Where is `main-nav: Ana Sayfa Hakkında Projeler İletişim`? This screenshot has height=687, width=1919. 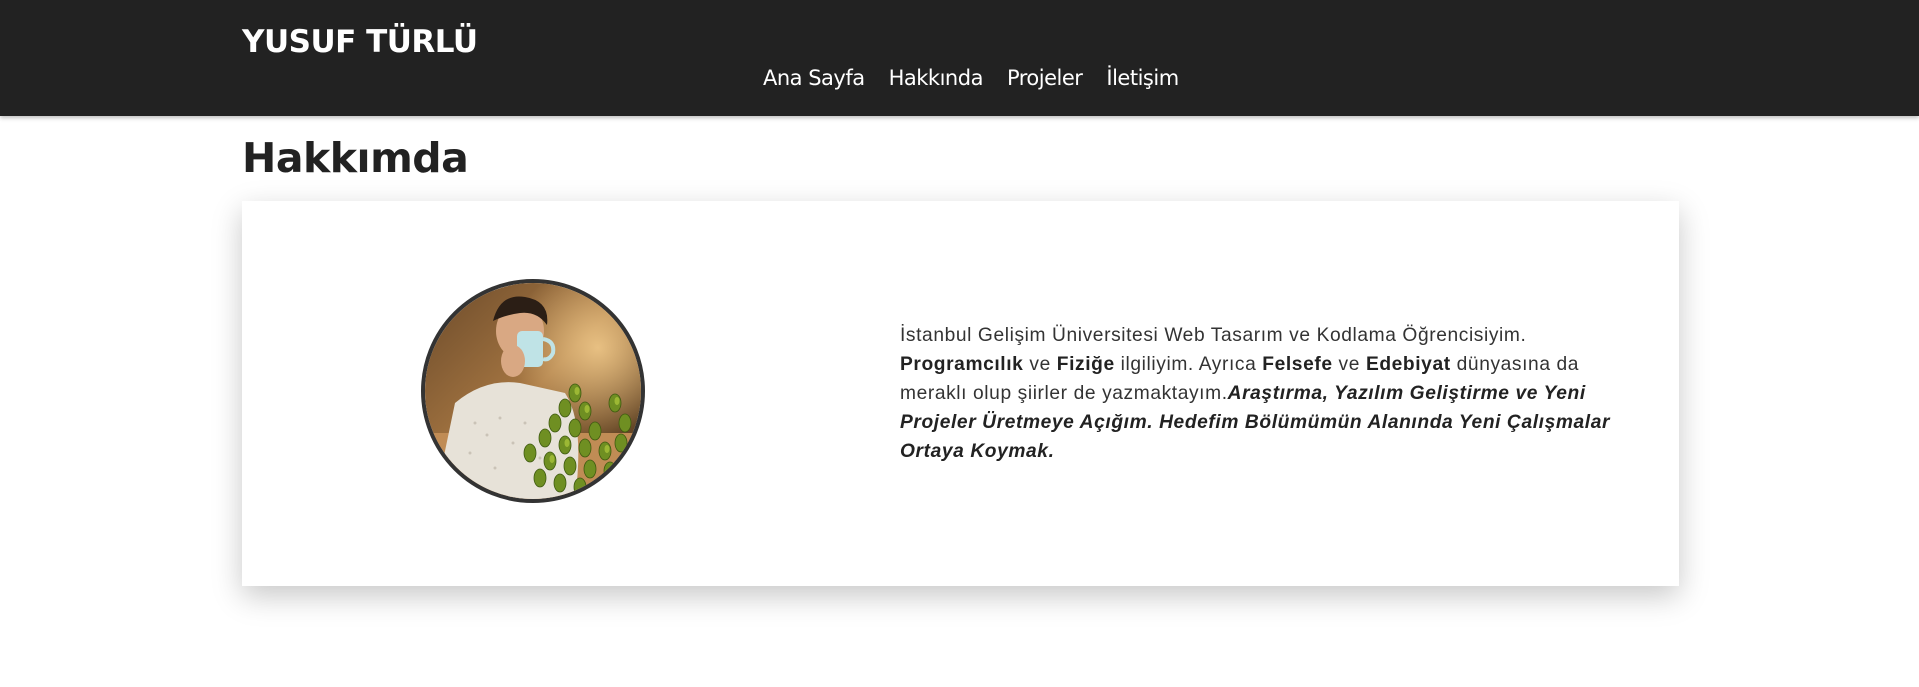
main-nav: Ana Sayfa Hakkında Projeler İletişim is located at coordinates (971, 78).